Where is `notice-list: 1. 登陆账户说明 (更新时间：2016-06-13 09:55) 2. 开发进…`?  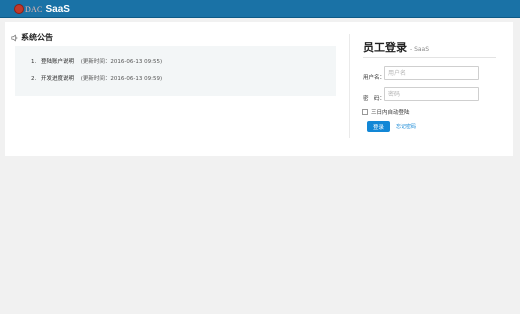 notice-list: 1. 登陆账户说明 (更新时间：2016-06-13 09:55) 2. 开发进… is located at coordinates (175, 71).